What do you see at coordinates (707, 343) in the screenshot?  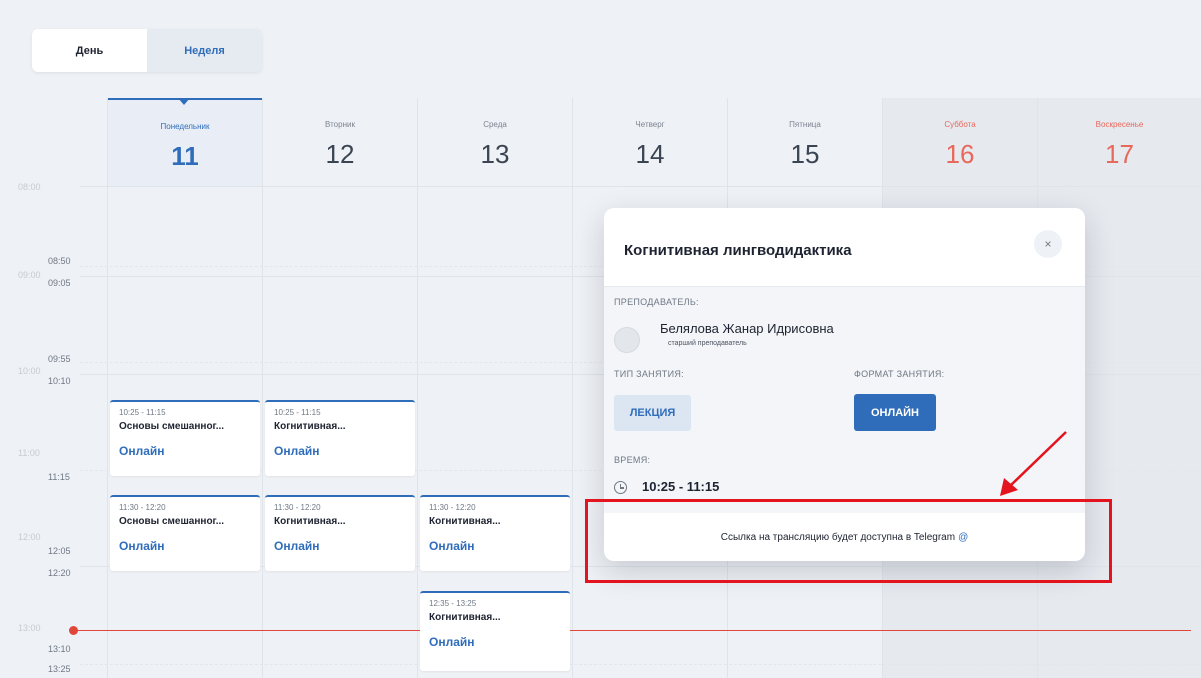 I see `teacher-role: старший преподаватель` at bounding box center [707, 343].